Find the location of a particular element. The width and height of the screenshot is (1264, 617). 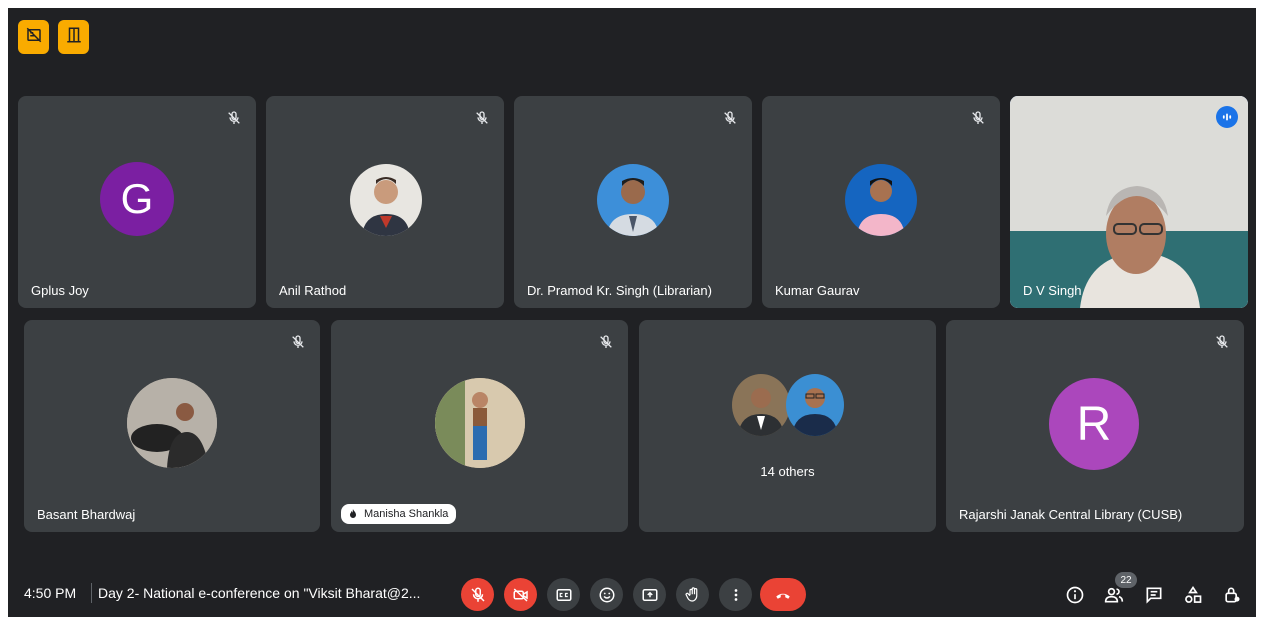

emoji-icon is located at coordinates (606, 594).